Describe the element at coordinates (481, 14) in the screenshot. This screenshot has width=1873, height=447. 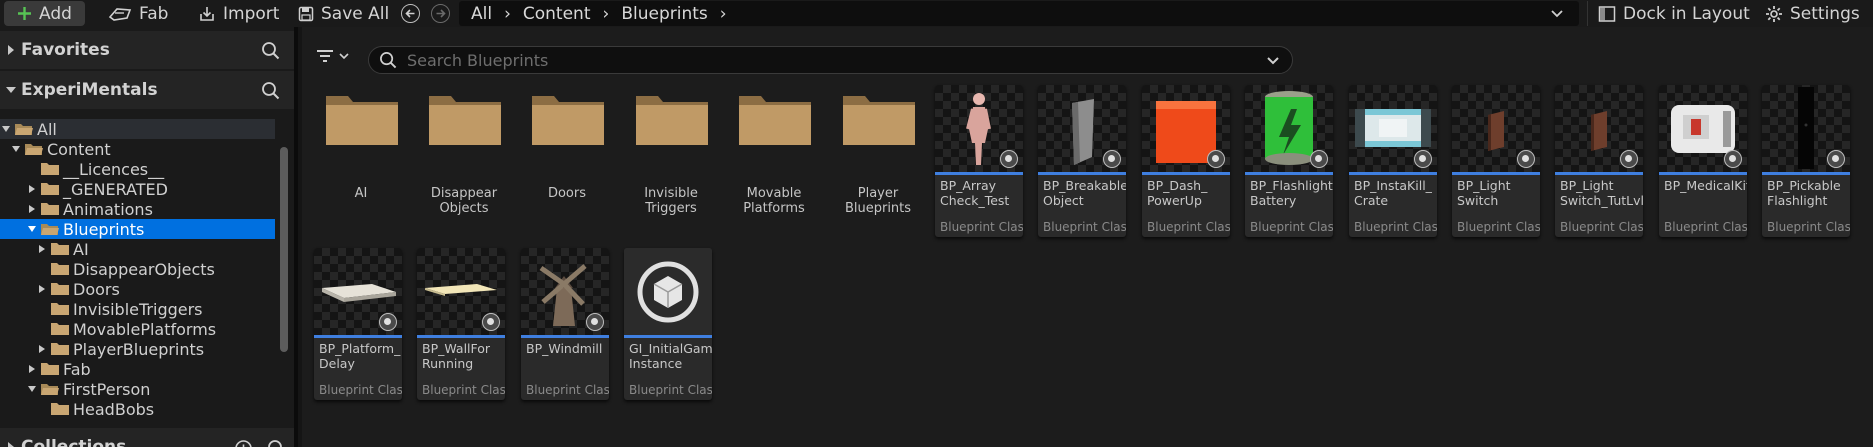
I see `breadcrumb-item-all: All` at that location.